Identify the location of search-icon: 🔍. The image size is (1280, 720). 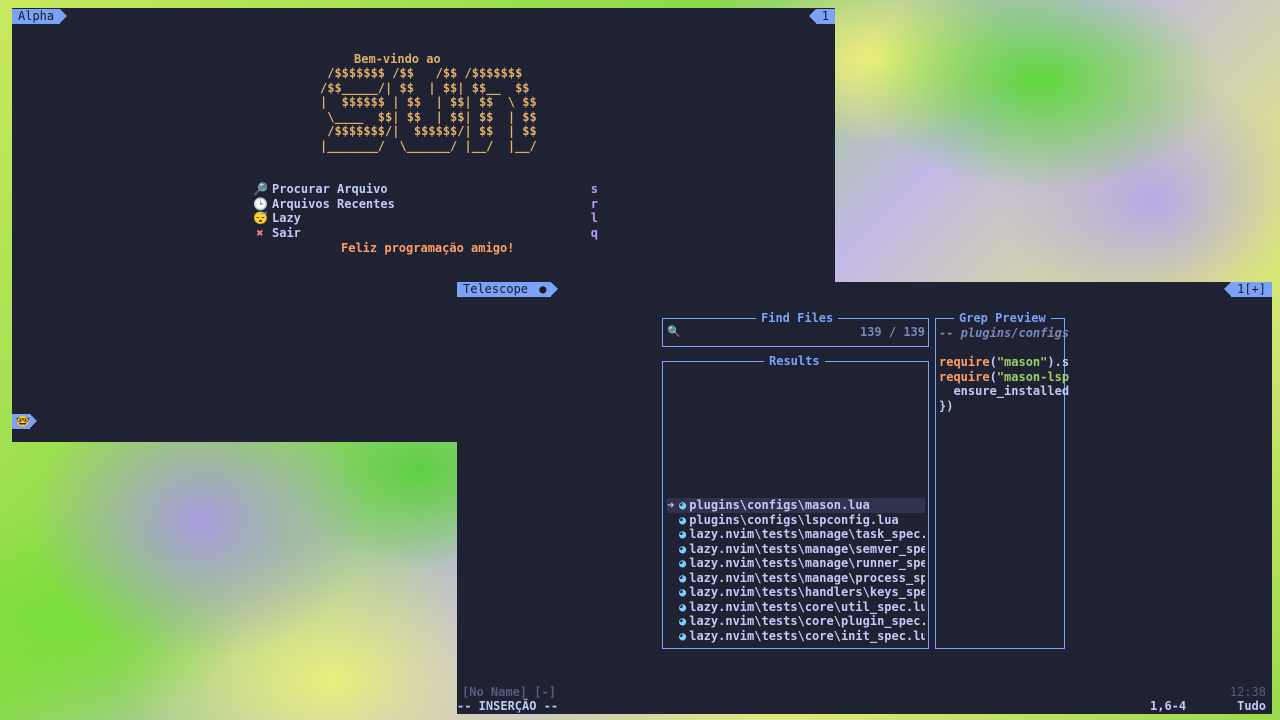
(674, 331).